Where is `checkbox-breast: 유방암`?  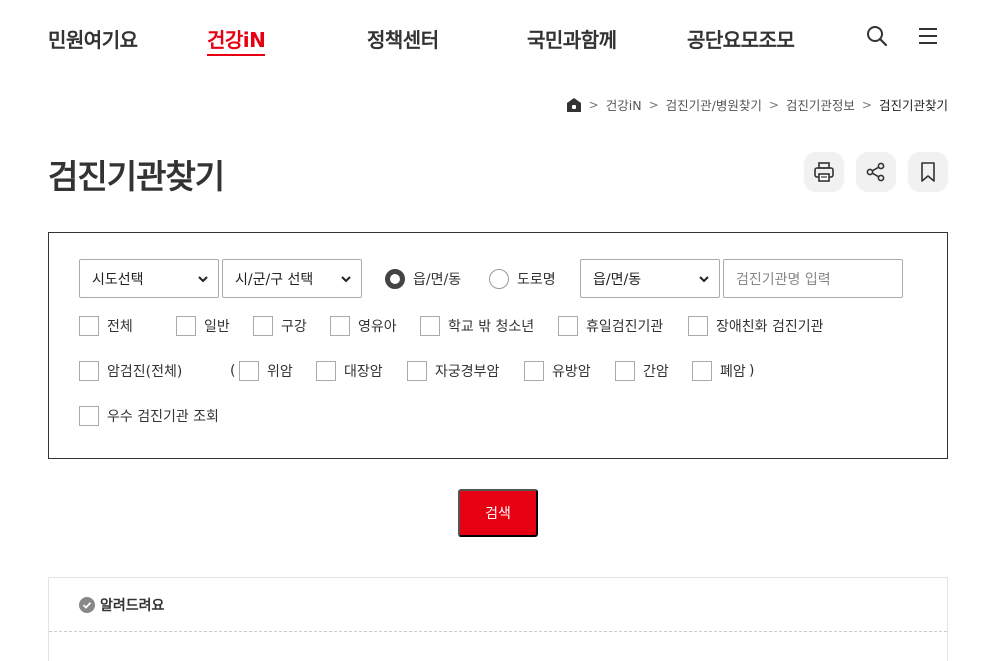
checkbox-breast: 유방암 is located at coordinates (557, 371).